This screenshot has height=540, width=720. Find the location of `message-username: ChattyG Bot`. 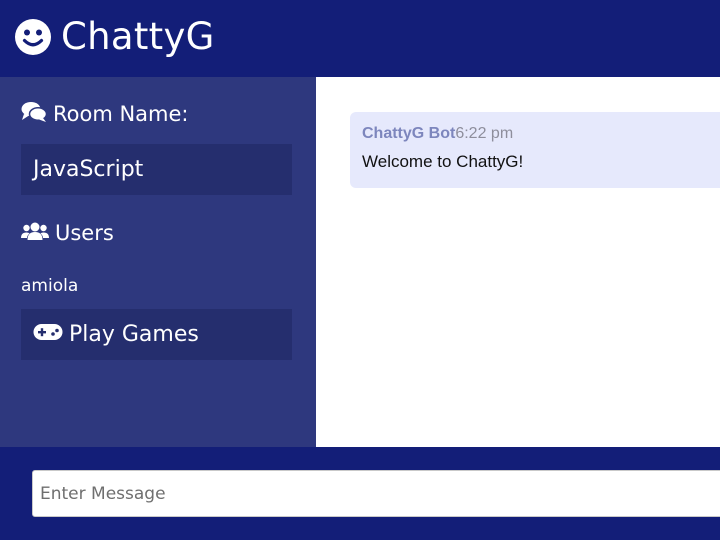

message-username: ChattyG Bot is located at coordinates (409, 133).